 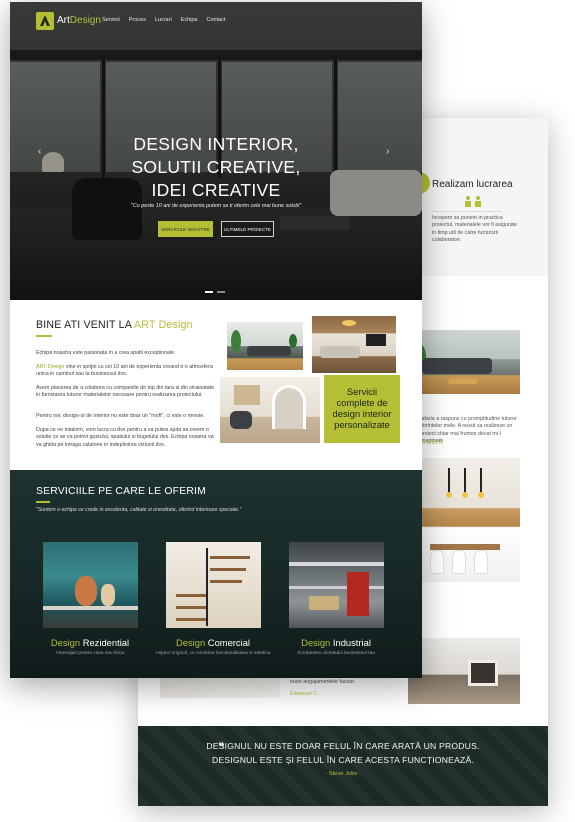 What do you see at coordinates (189, 20) in the screenshot?
I see `nav-item-echipa: Echipa` at bounding box center [189, 20].